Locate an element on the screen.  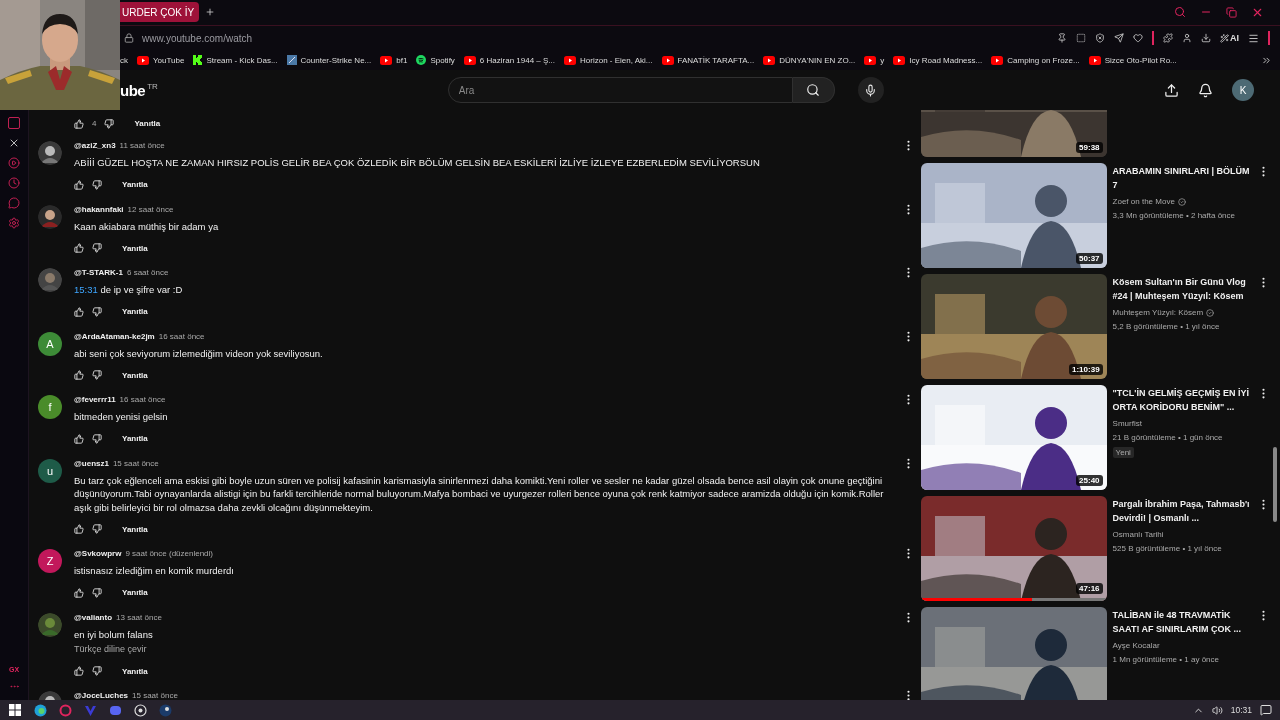
comment-text: Bu tarz çok eğlenceli ama eskisi gibi boyle uzun süren ve polisij kafasinin karismasiyla sinirlenmezi daha komikti.Yeni roller ve sesler ne kadar güzel olsada bence asil olayin çok onune geçtiğini düşünüyorum.Tabi oynayanlarda alistigi için bu farkli tercihleride normal buluyorum.Mafya bombaci ve uyurgezer rolleri bence oyuna çok renk katmiyor sadece aramizda olduğu için komik.Roller aşık gibi belirleyici bir rol olmazsa daha zevkli olcağını düşünmekteyim. is located at coordinates (479, 493).